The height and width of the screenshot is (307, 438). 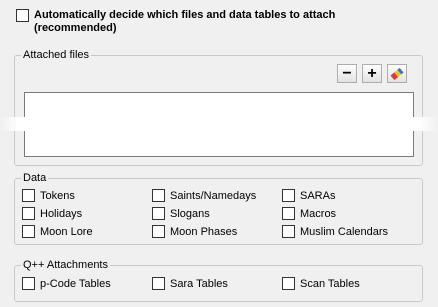 I want to click on auto-attach-label-line2: (recommended), so click(x=75, y=28).